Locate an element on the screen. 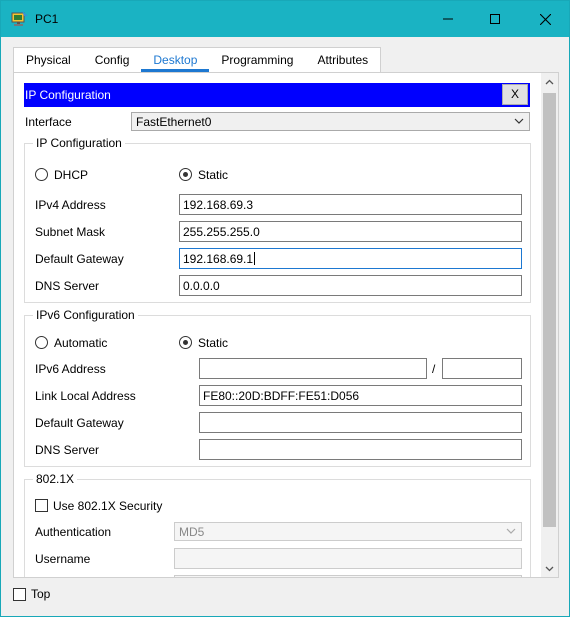 Image resolution: width=570 pixels, height=617 pixels. link-local-address-label: Link Local Address is located at coordinates (85, 396).